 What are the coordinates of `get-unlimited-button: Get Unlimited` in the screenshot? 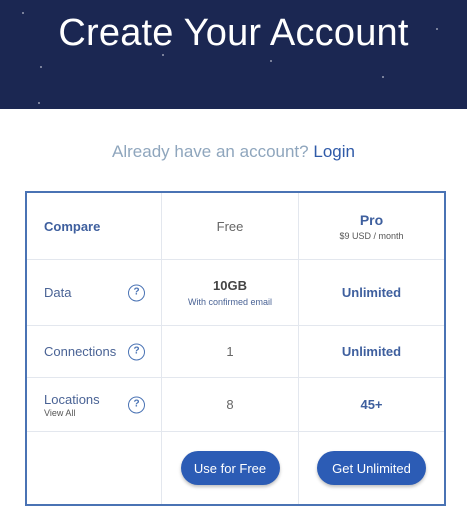 It's located at (371, 468).